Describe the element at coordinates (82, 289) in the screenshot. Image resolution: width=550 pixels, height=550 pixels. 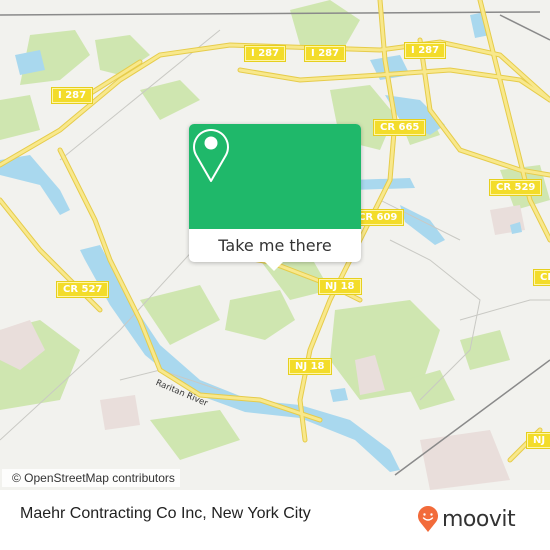
I see `road-shield-cr527: CR 527` at that location.